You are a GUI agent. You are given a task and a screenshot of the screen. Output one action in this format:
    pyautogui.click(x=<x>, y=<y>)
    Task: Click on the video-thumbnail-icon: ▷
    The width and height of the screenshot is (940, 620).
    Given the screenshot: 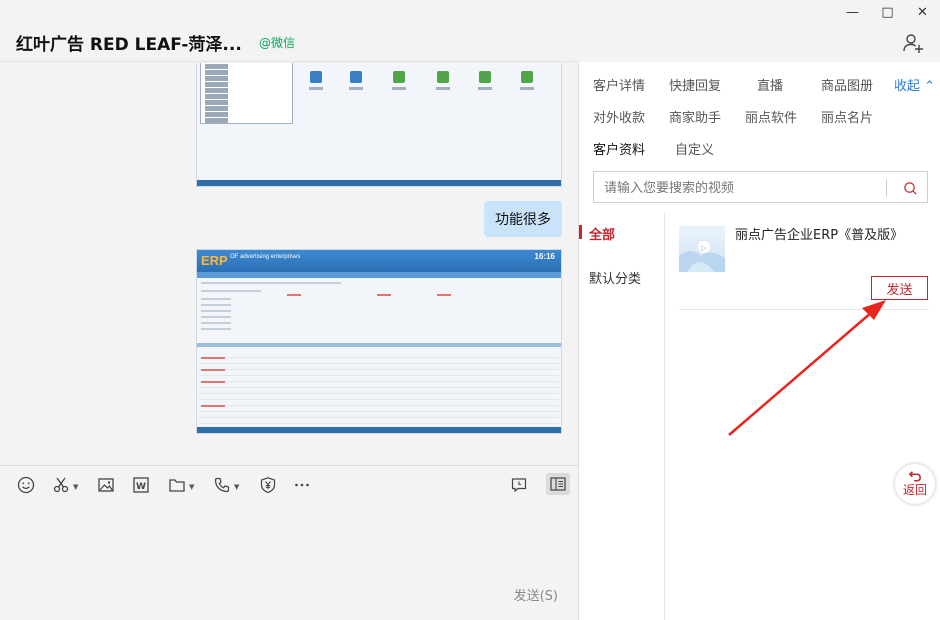 What is the action you would take?
    pyautogui.click(x=702, y=249)
    